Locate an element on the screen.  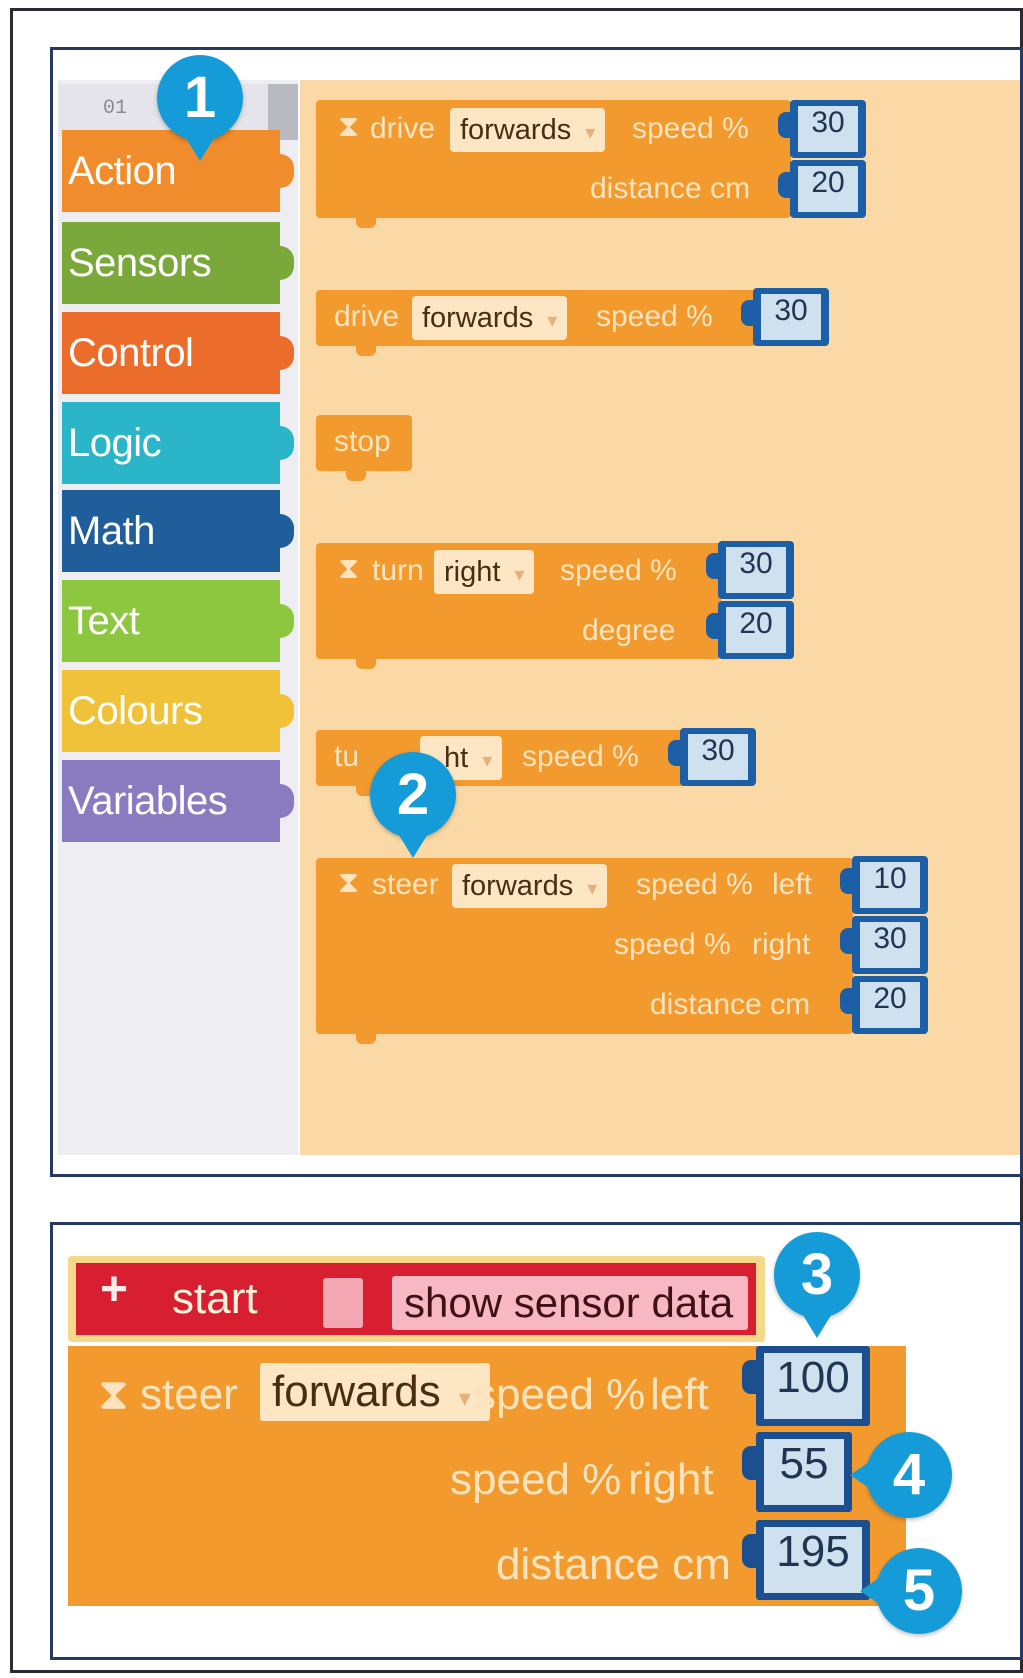
category-colours-label: Colours is located at coordinates (135, 711).